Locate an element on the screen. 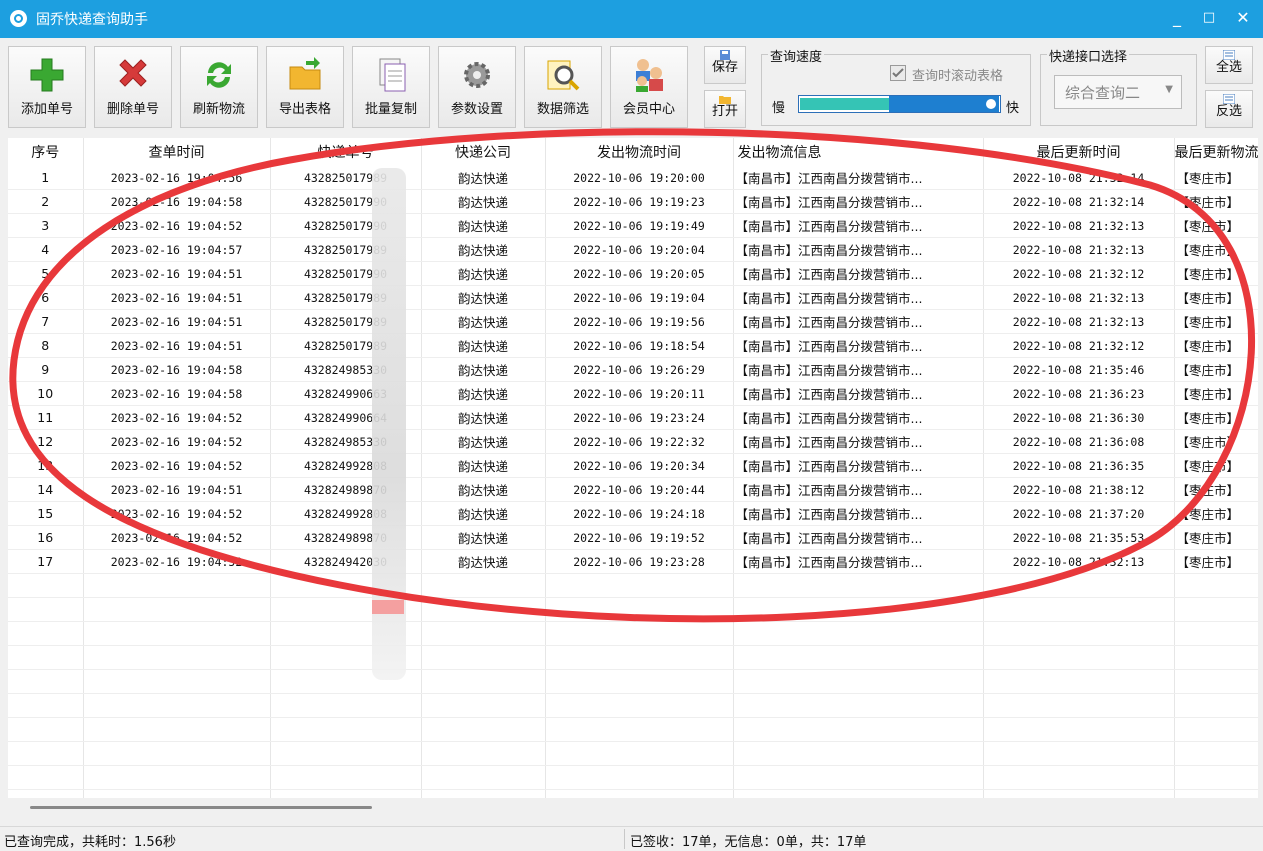 The height and width of the screenshot is (851, 1263). horizontal-scrollbar is located at coordinates (633, 808).